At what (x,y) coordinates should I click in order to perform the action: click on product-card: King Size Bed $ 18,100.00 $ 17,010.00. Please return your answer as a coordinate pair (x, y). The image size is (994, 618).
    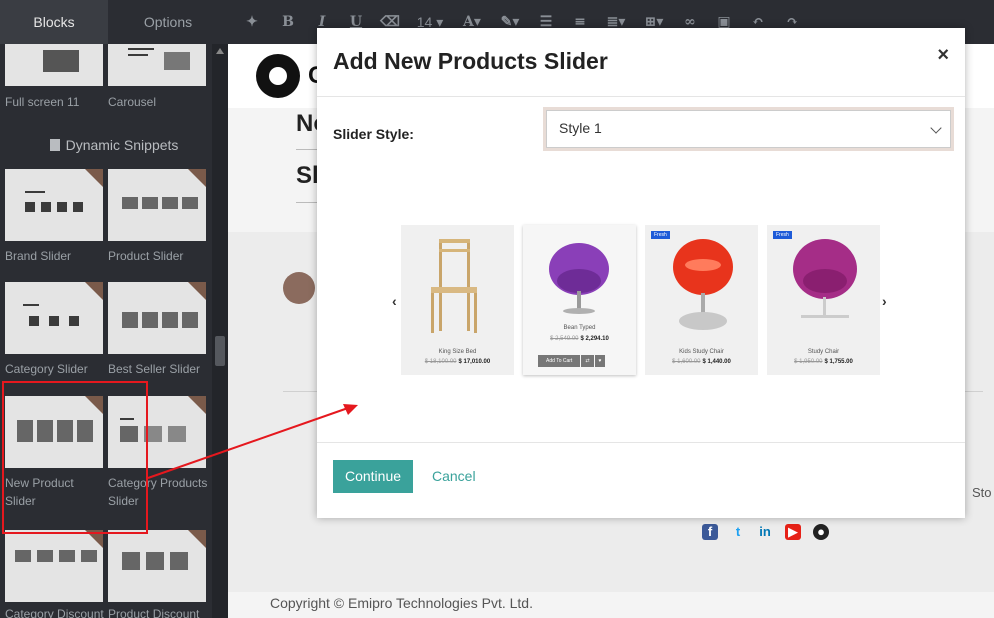
    Looking at the image, I should click on (457, 300).